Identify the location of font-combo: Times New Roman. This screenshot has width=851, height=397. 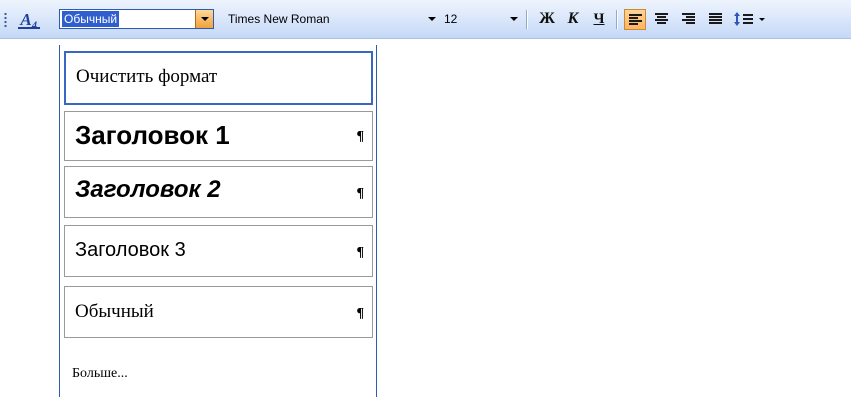
(332, 19).